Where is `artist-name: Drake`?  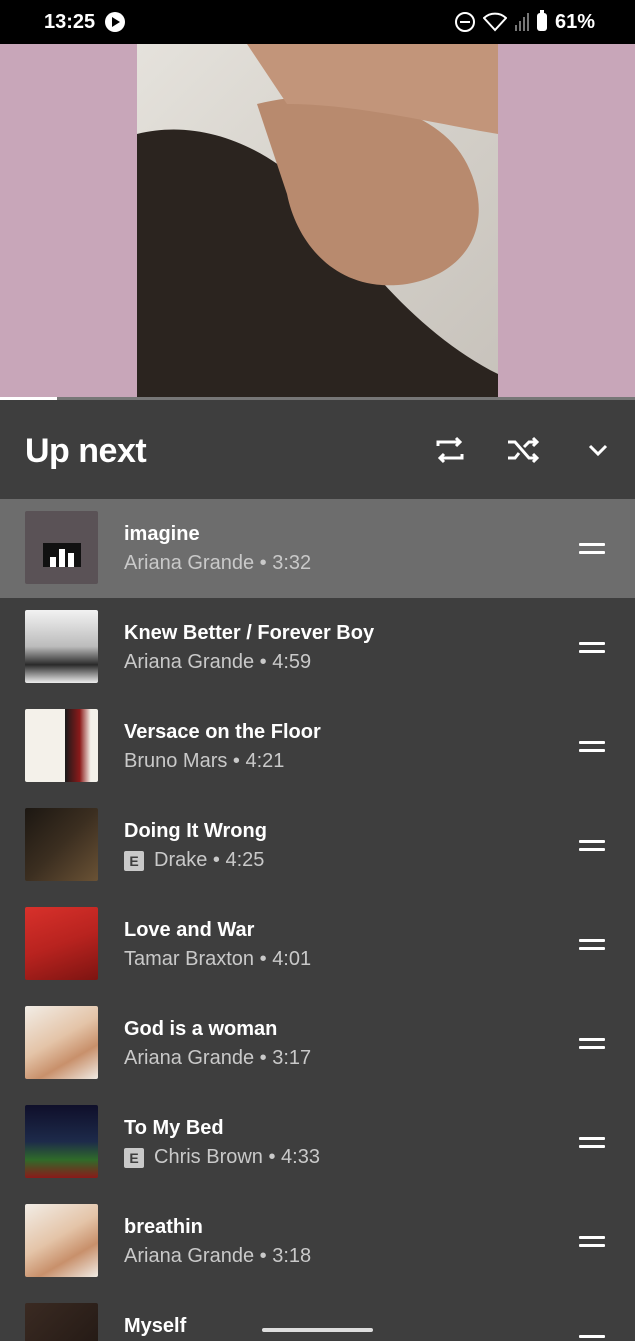
artist-name: Drake is located at coordinates (181, 860).